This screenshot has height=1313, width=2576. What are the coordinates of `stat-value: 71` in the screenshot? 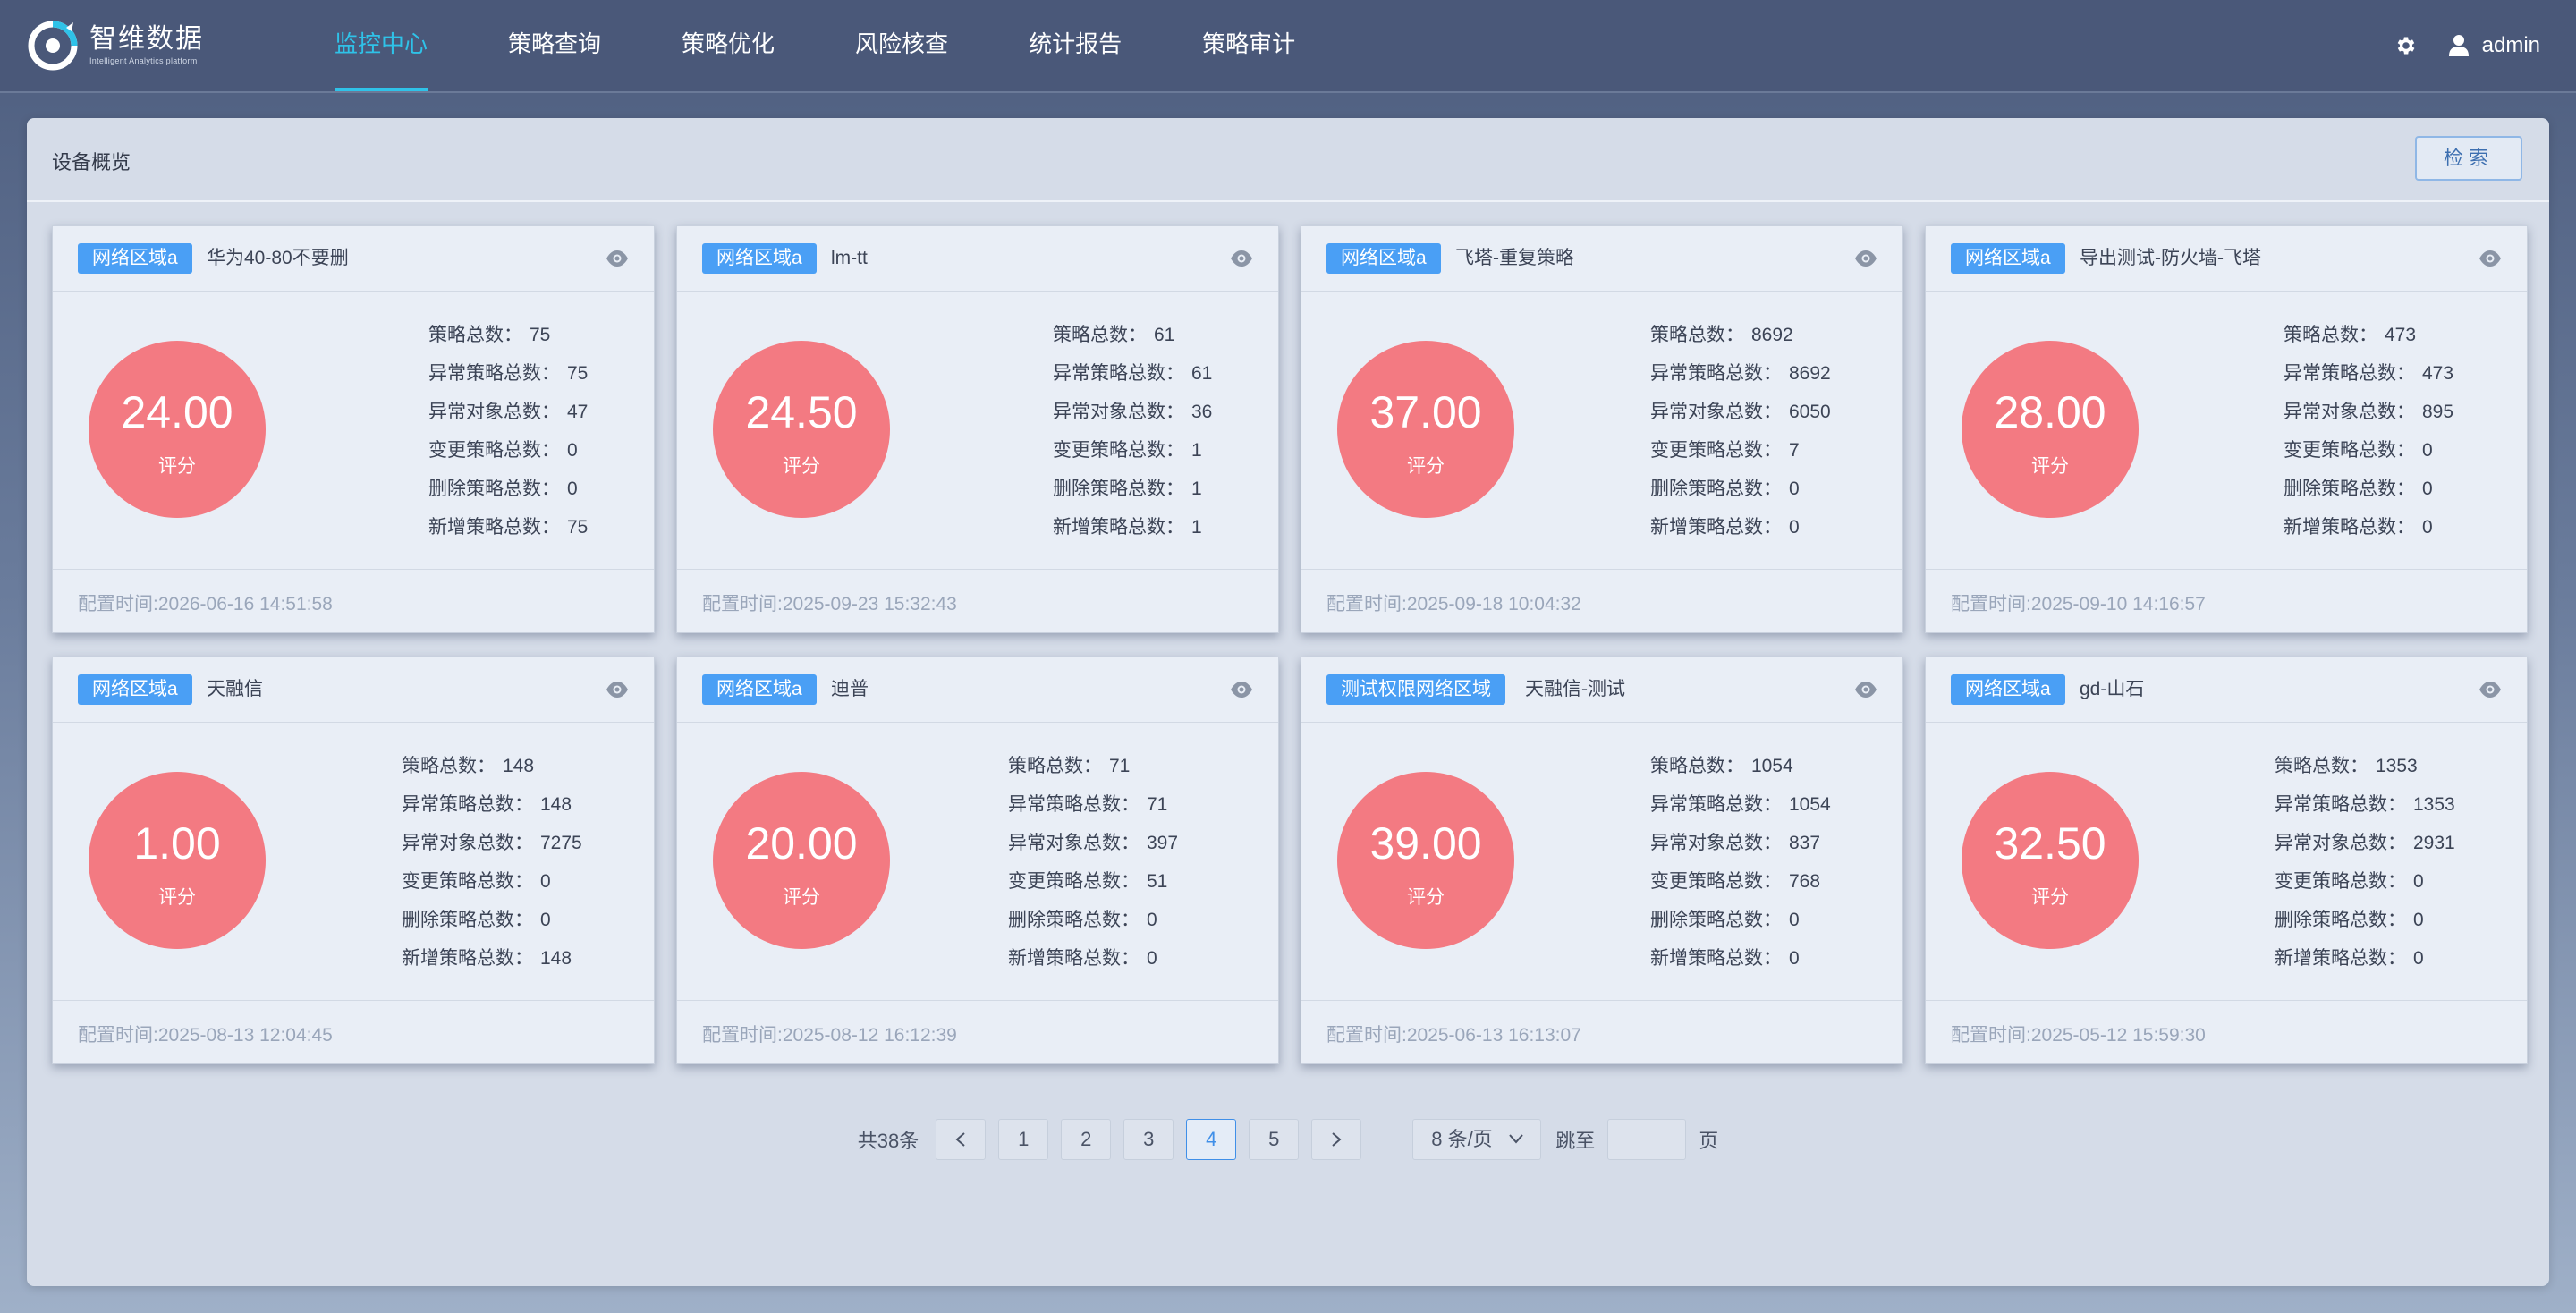 It's located at (1157, 804).